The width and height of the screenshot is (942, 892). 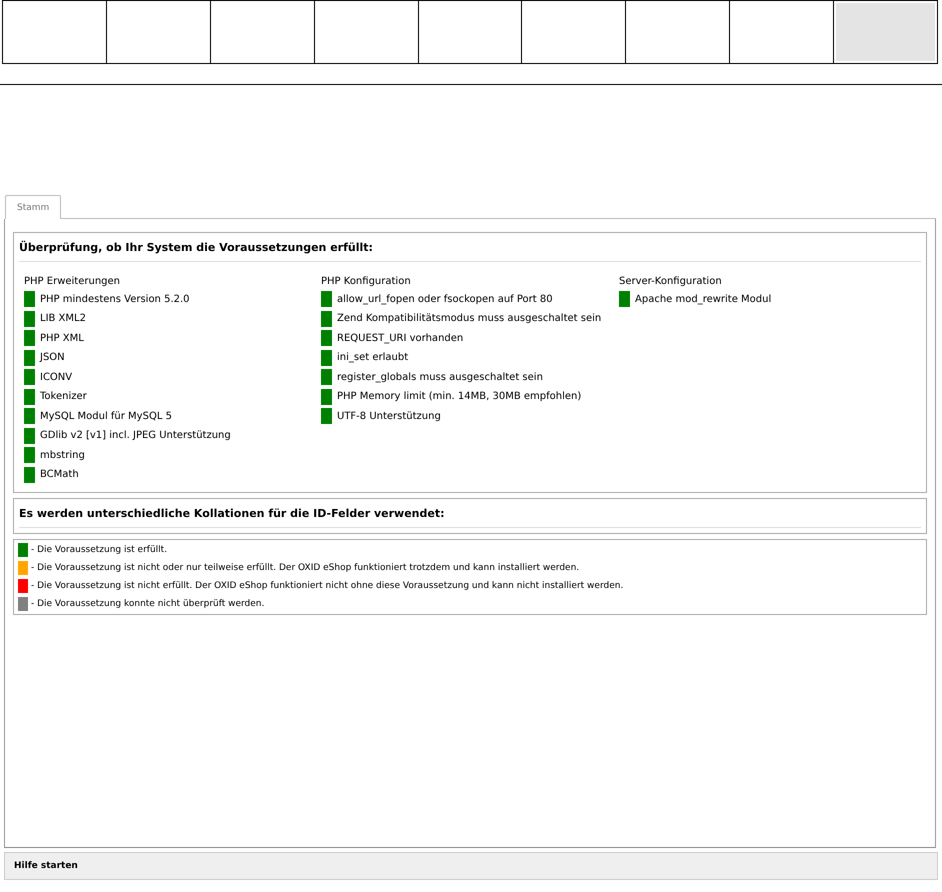 What do you see at coordinates (147, 604) in the screenshot?
I see `legend-text: - Die Voraussetzung konnte nicht überprüft werden.` at bounding box center [147, 604].